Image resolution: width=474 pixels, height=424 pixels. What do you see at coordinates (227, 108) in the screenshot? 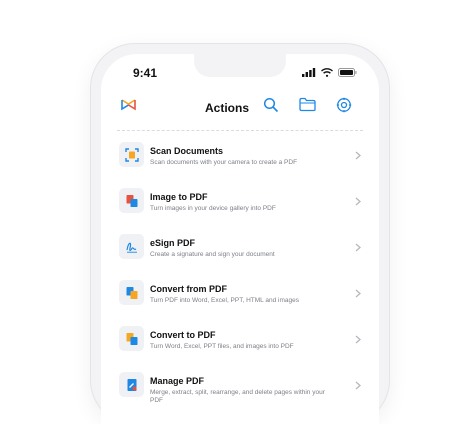
I see `page-title: Actions` at bounding box center [227, 108].